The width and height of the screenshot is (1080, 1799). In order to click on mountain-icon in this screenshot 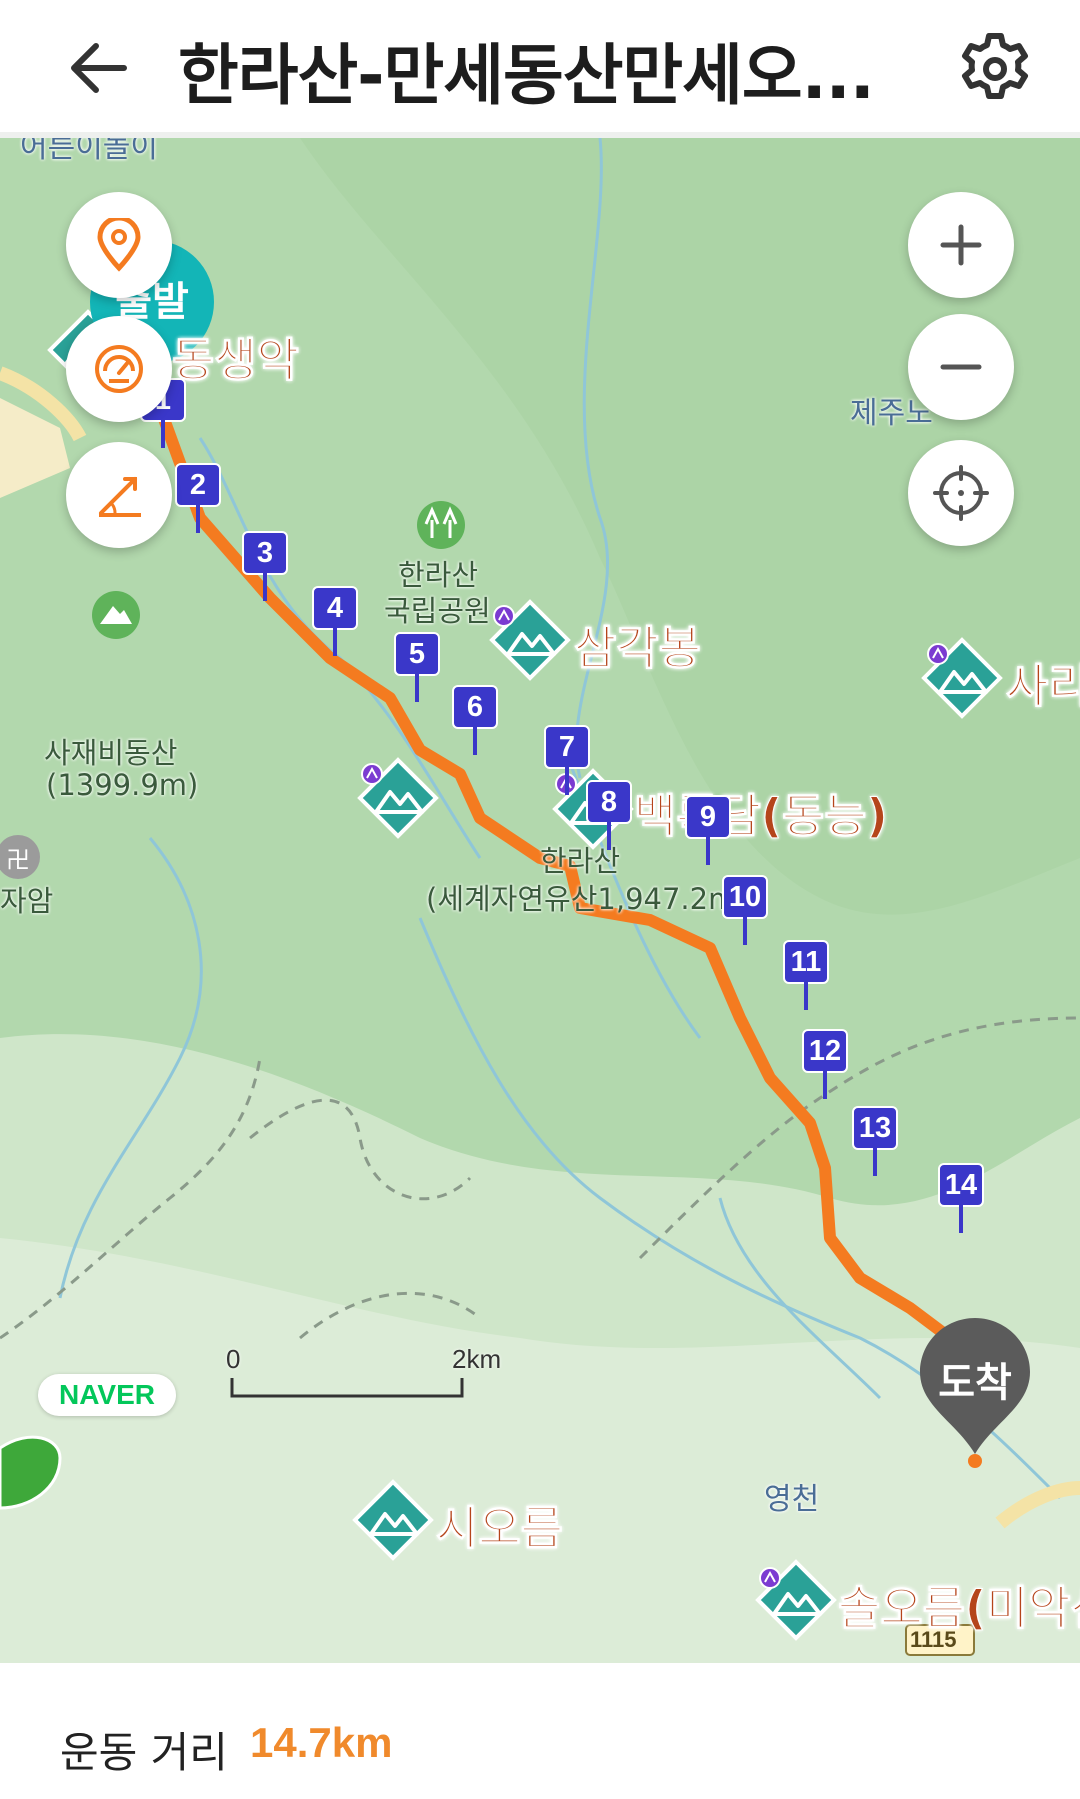, I will do `click(116, 615)`.